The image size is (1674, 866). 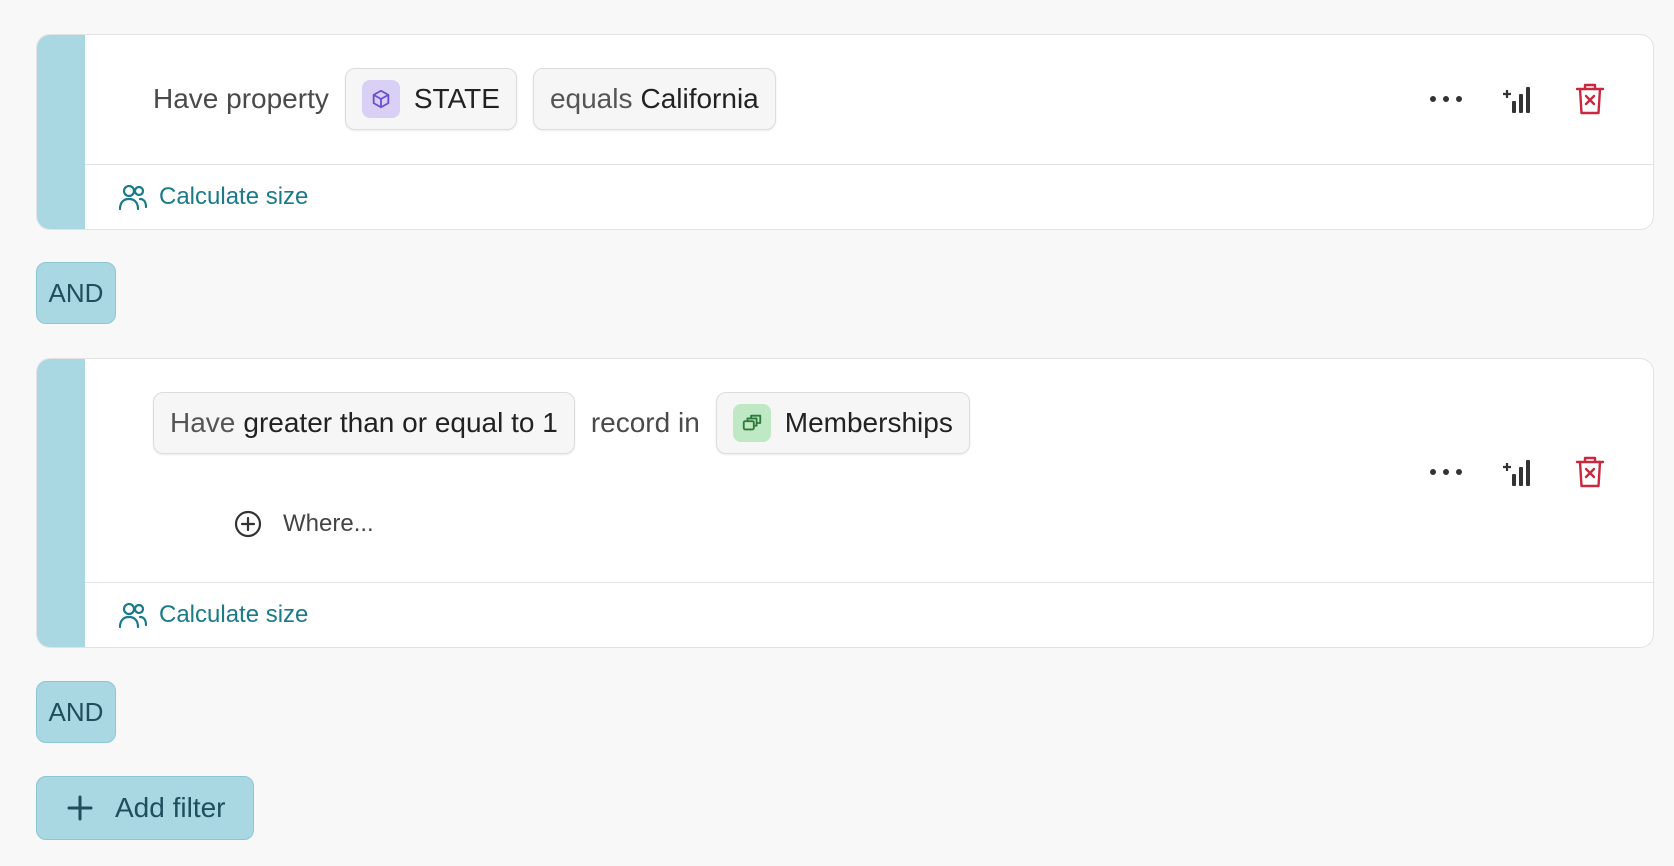 What do you see at coordinates (170, 807) in the screenshot?
I see `add-filter-label: Add filter` at bounding box center [170, 807].